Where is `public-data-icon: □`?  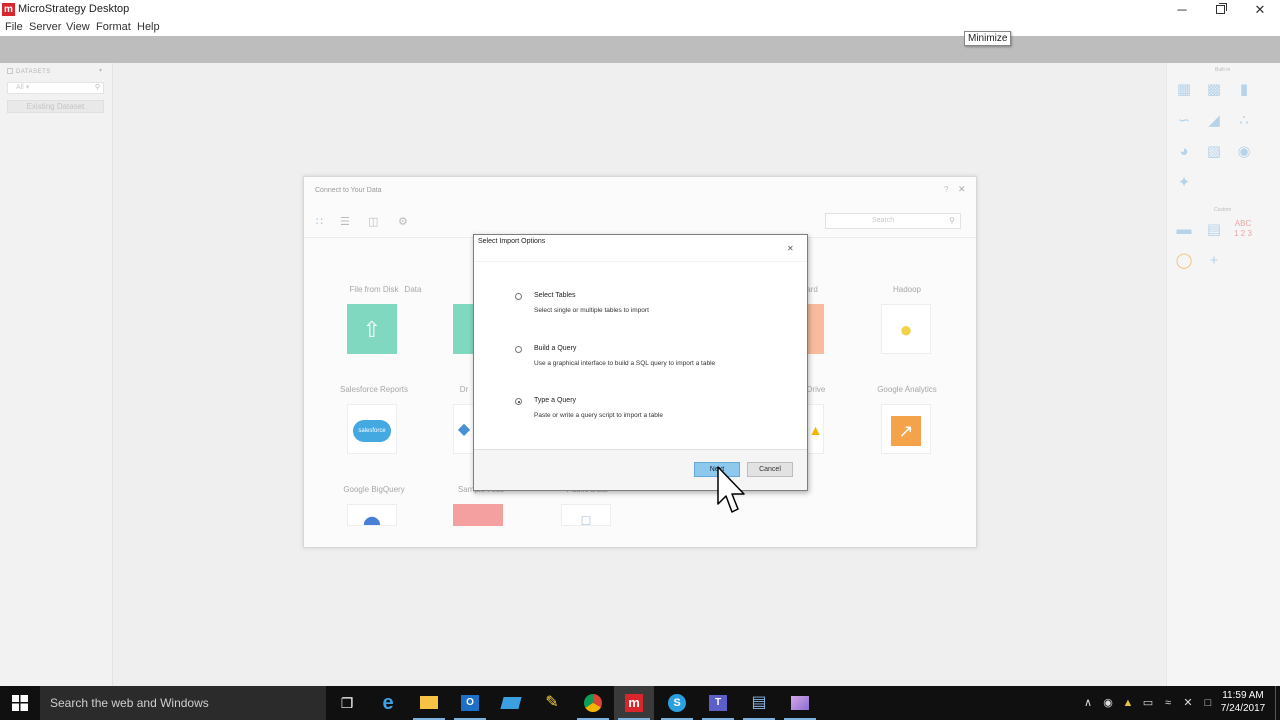
public-data-icon: □ is located at coordinates (586, 515).